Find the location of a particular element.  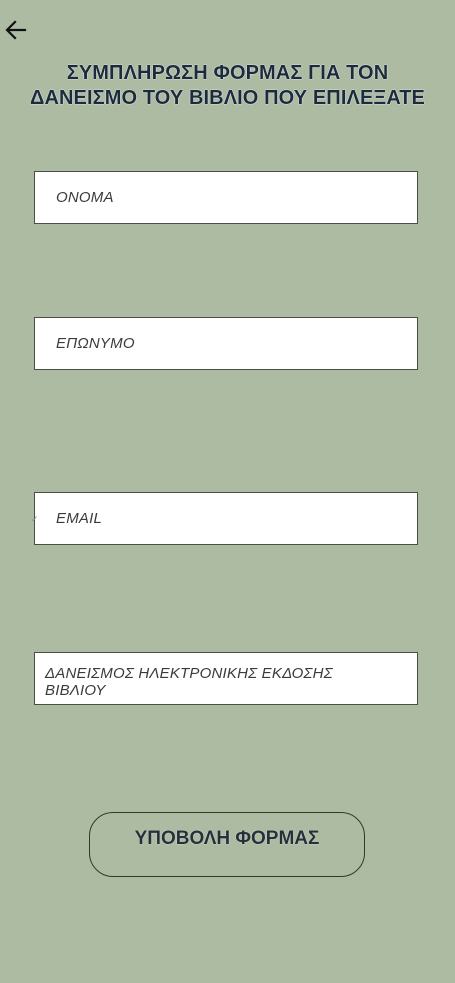

submit-form-button: ΥΠΟΒΟΛΗ ΦΟΡΜΑΣ is located at coordinates (227, 844).